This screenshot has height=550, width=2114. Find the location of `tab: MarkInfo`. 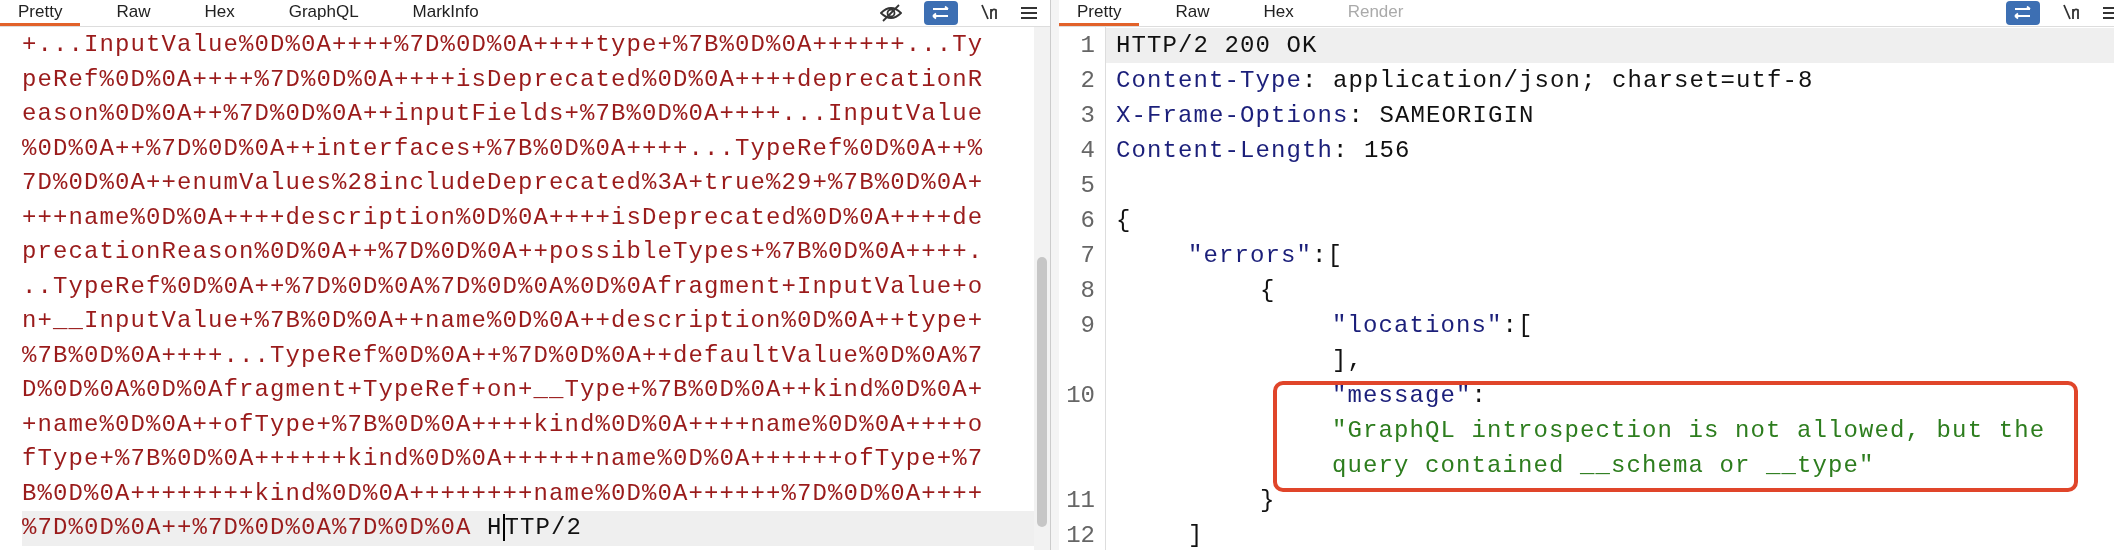

tab: MarkInfo is located at coordinates (445, 14).